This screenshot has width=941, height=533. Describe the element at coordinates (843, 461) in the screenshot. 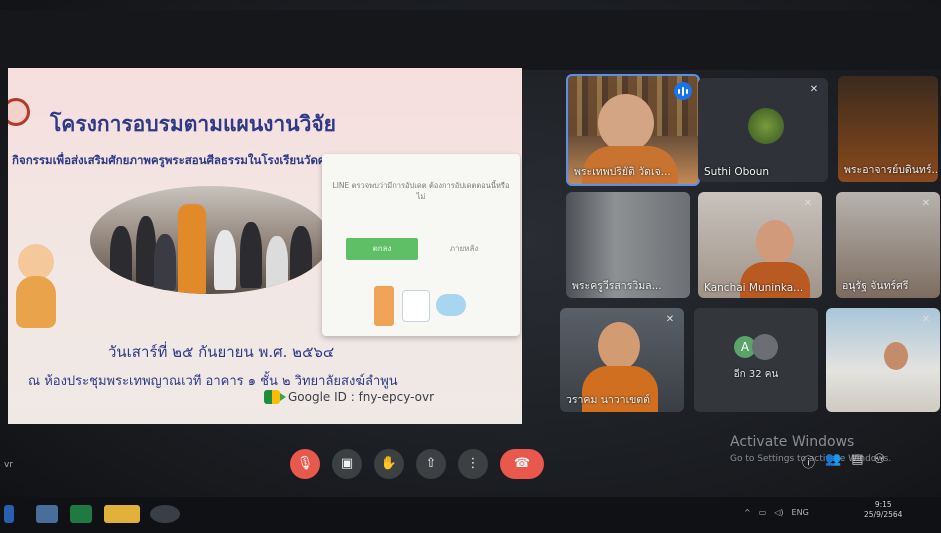

I see `meeting-side-controls: ⓘ 👥 ▤ ⚇` at that location.